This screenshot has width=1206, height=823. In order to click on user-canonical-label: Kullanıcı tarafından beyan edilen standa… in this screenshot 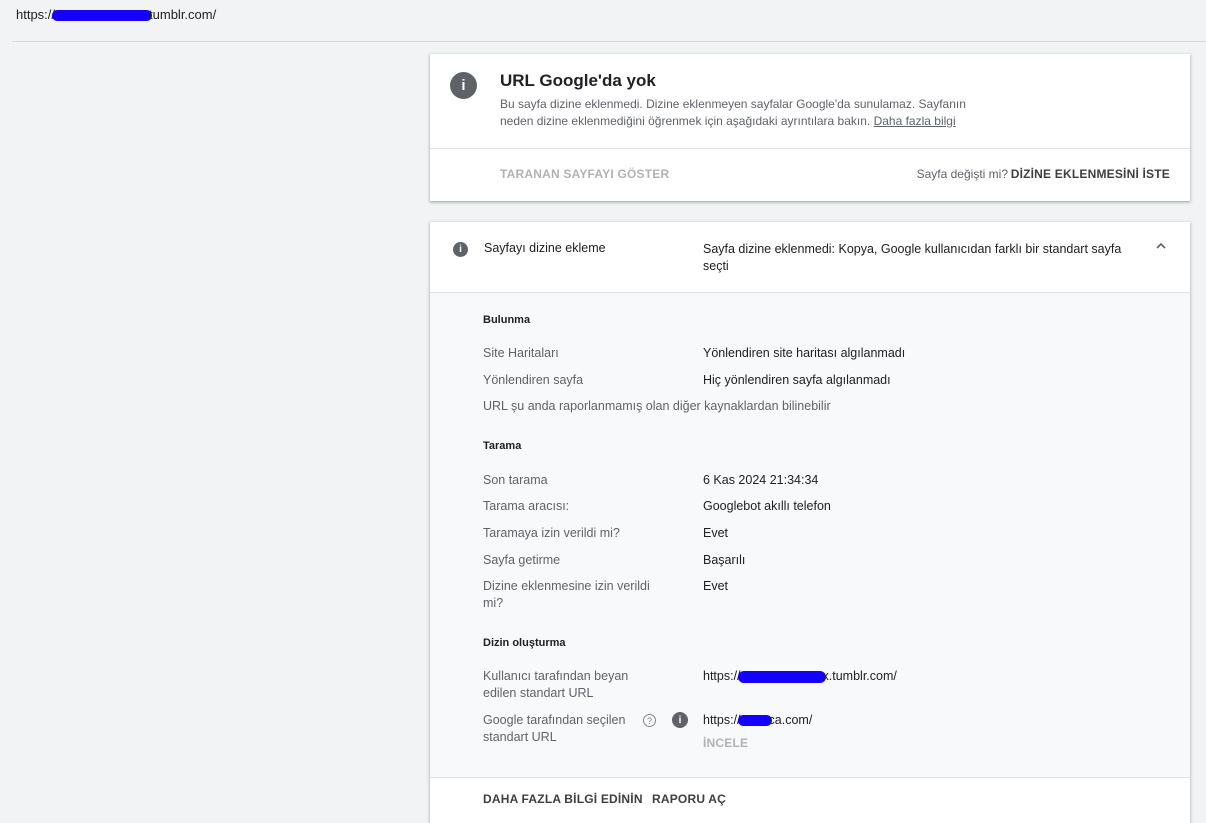, I will do `click(556, 684)`.